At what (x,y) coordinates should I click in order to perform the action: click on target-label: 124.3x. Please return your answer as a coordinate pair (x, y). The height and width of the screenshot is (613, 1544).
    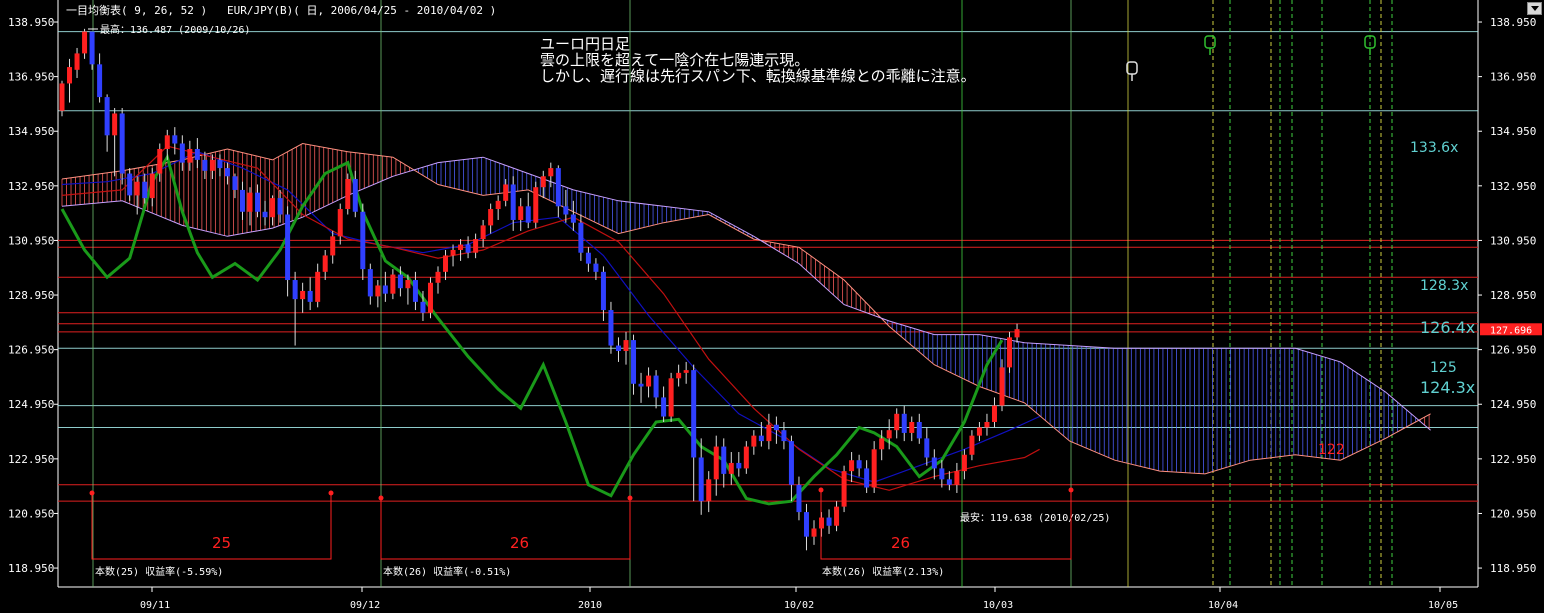
    Looking at the image, I should click on (1447, 387).